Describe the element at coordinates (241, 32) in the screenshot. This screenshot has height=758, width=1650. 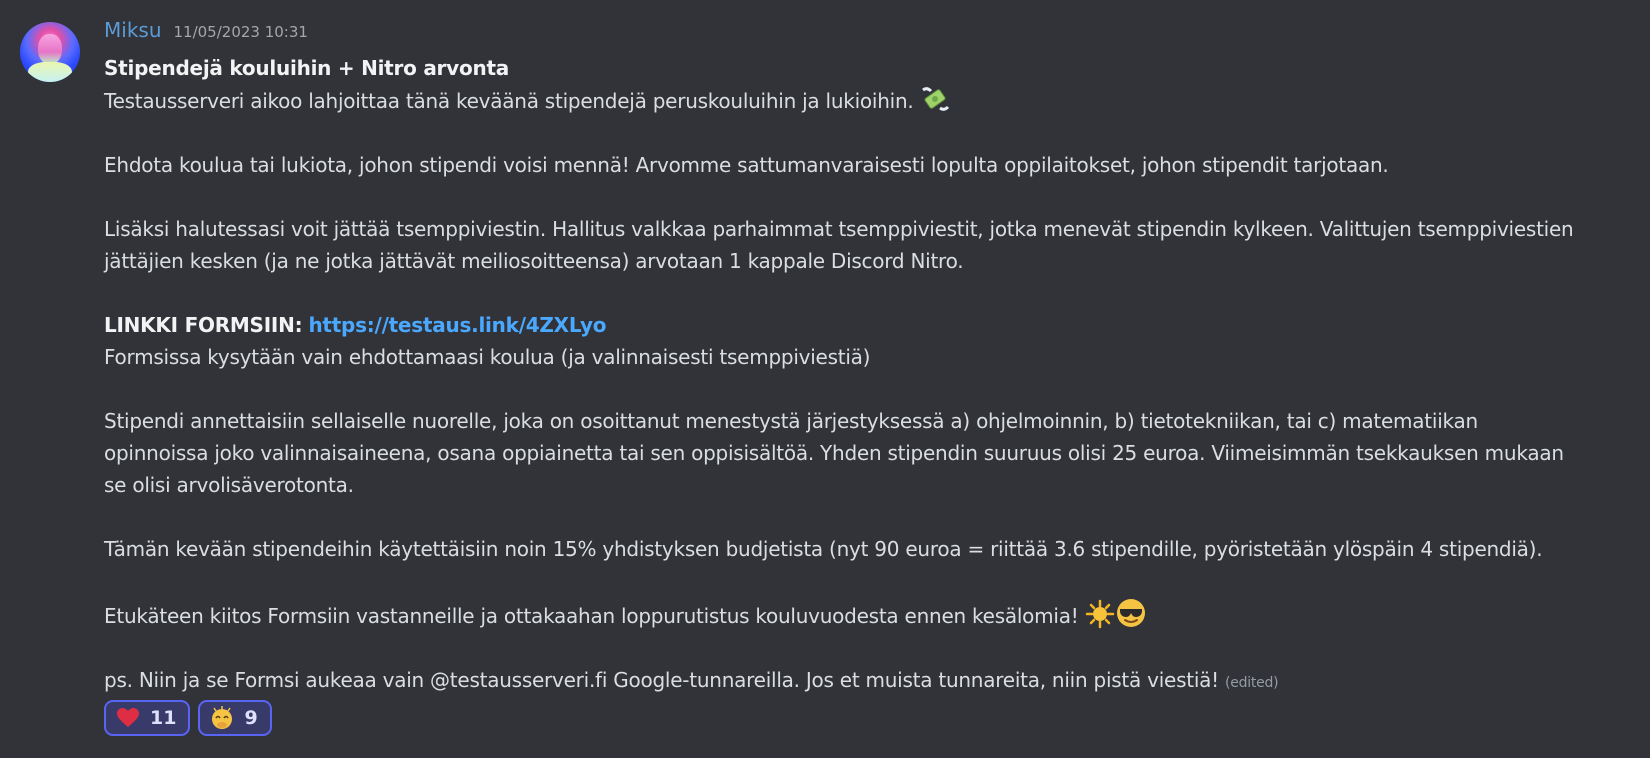
I see `message-timestamp: 11/05/2023 10:31` at that location.